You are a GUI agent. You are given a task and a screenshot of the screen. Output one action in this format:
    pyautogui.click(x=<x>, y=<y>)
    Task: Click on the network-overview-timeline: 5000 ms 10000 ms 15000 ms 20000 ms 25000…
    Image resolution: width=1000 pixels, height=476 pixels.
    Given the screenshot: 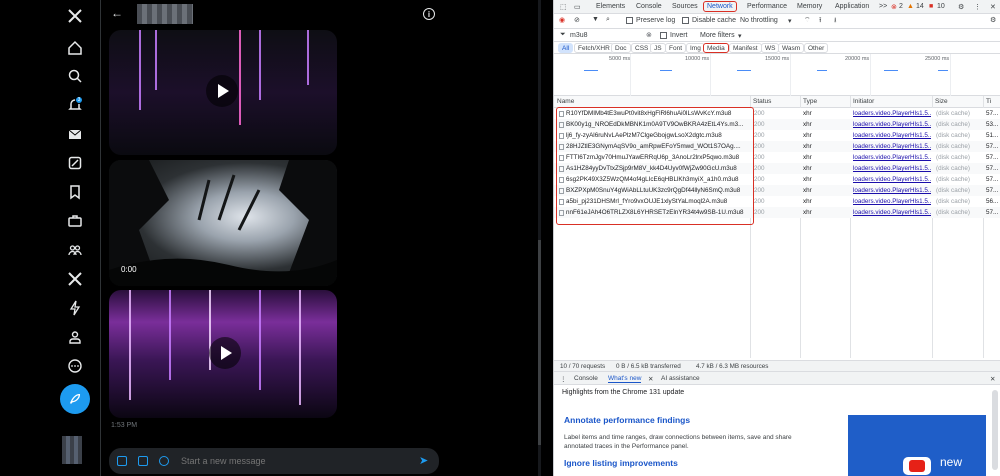 What is the action you would take?
    pyautogui.click(x=777, y=75)
    